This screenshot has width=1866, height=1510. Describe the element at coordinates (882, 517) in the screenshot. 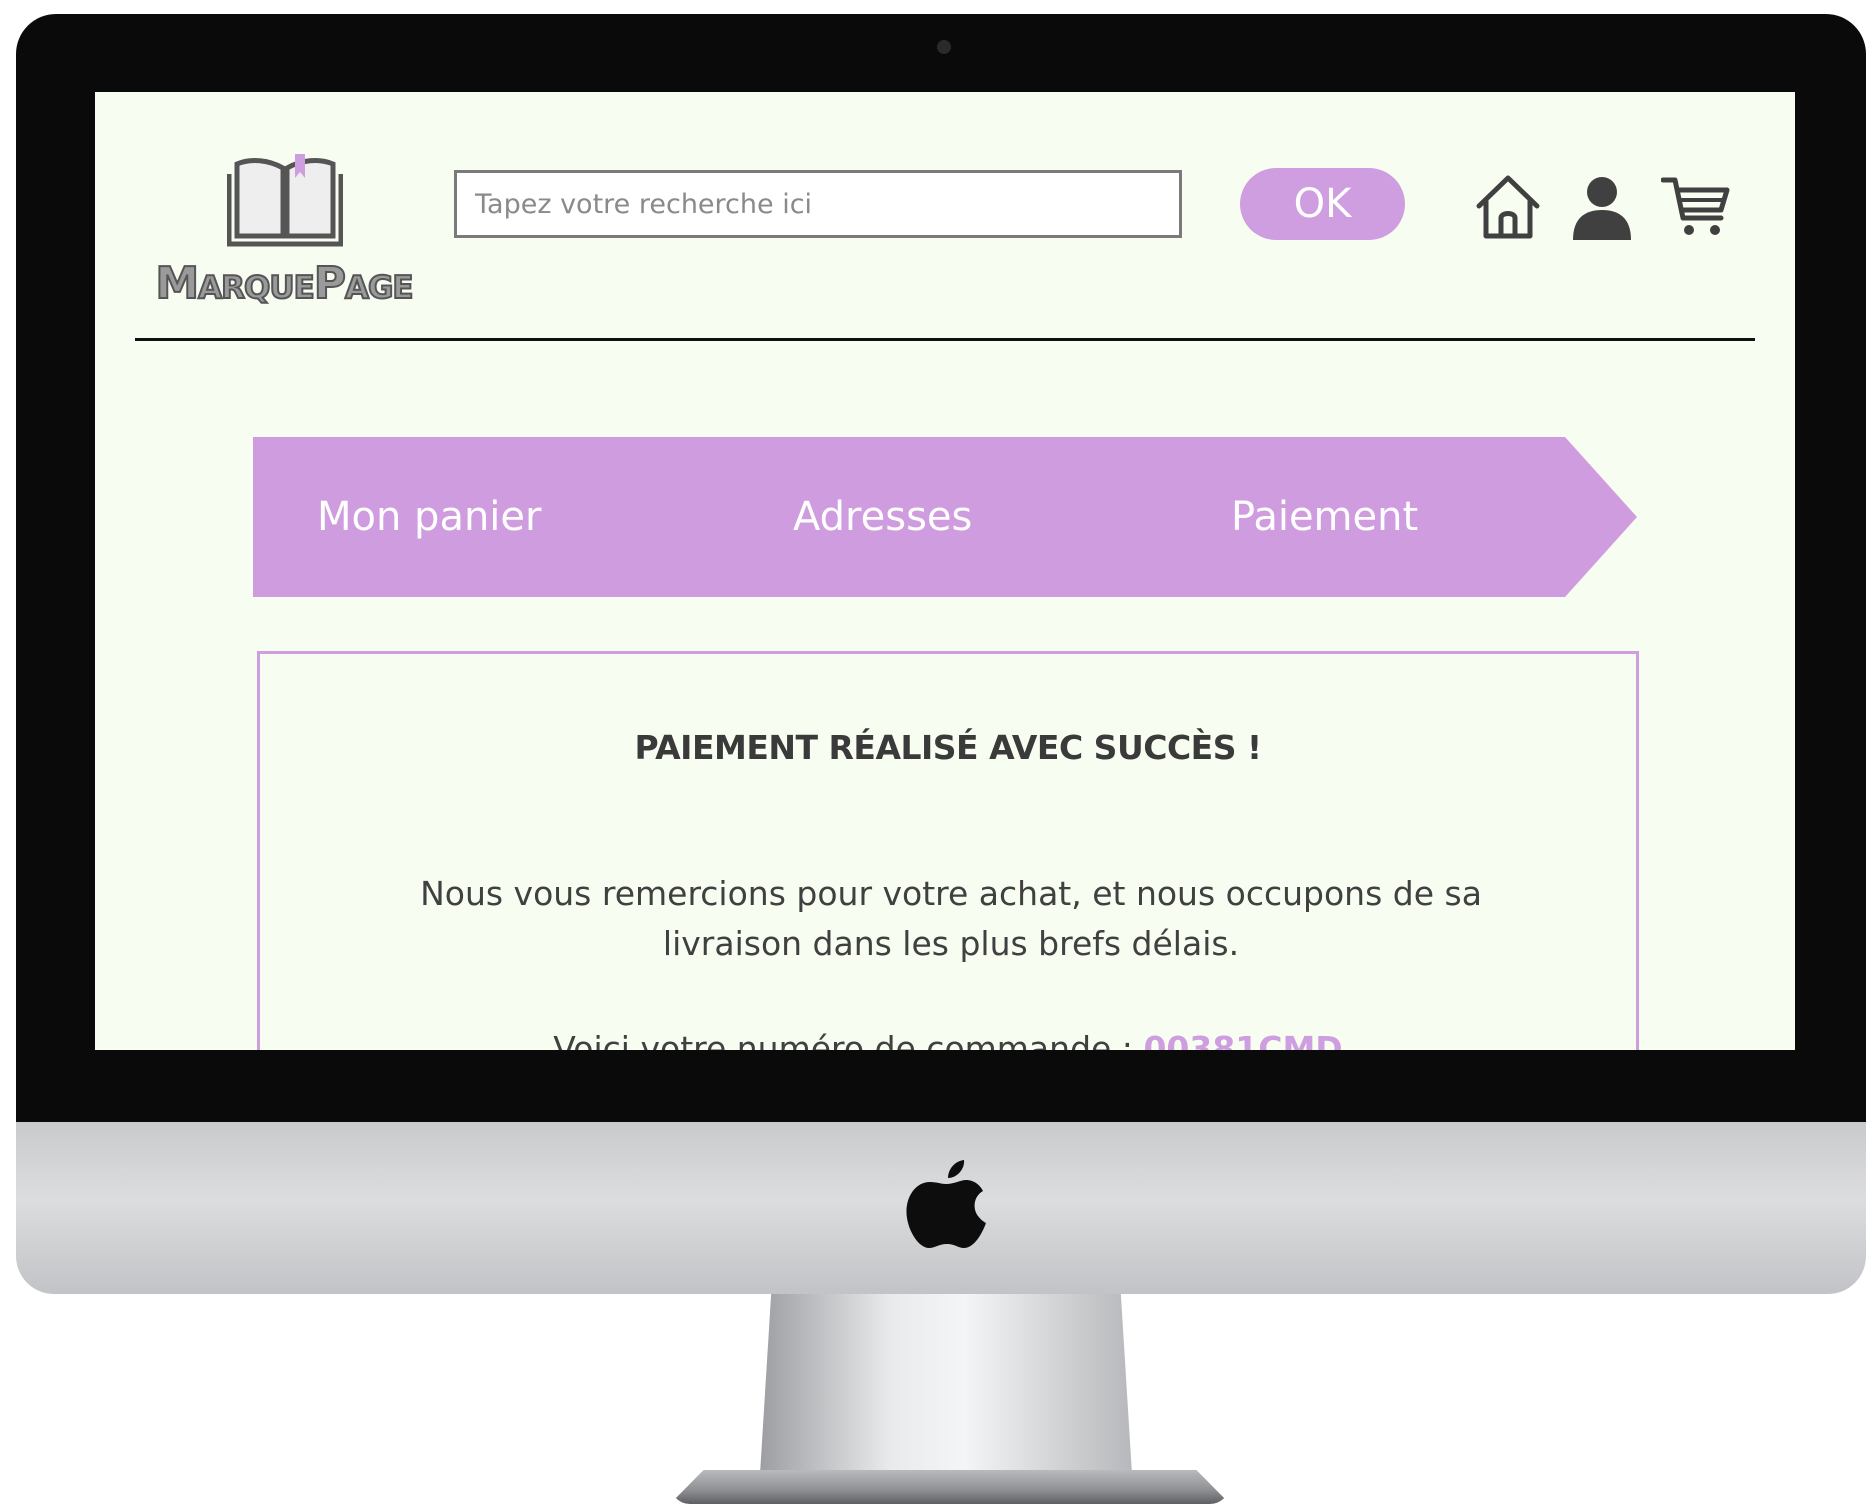

I see `step-addresses: Adresses` at that location.